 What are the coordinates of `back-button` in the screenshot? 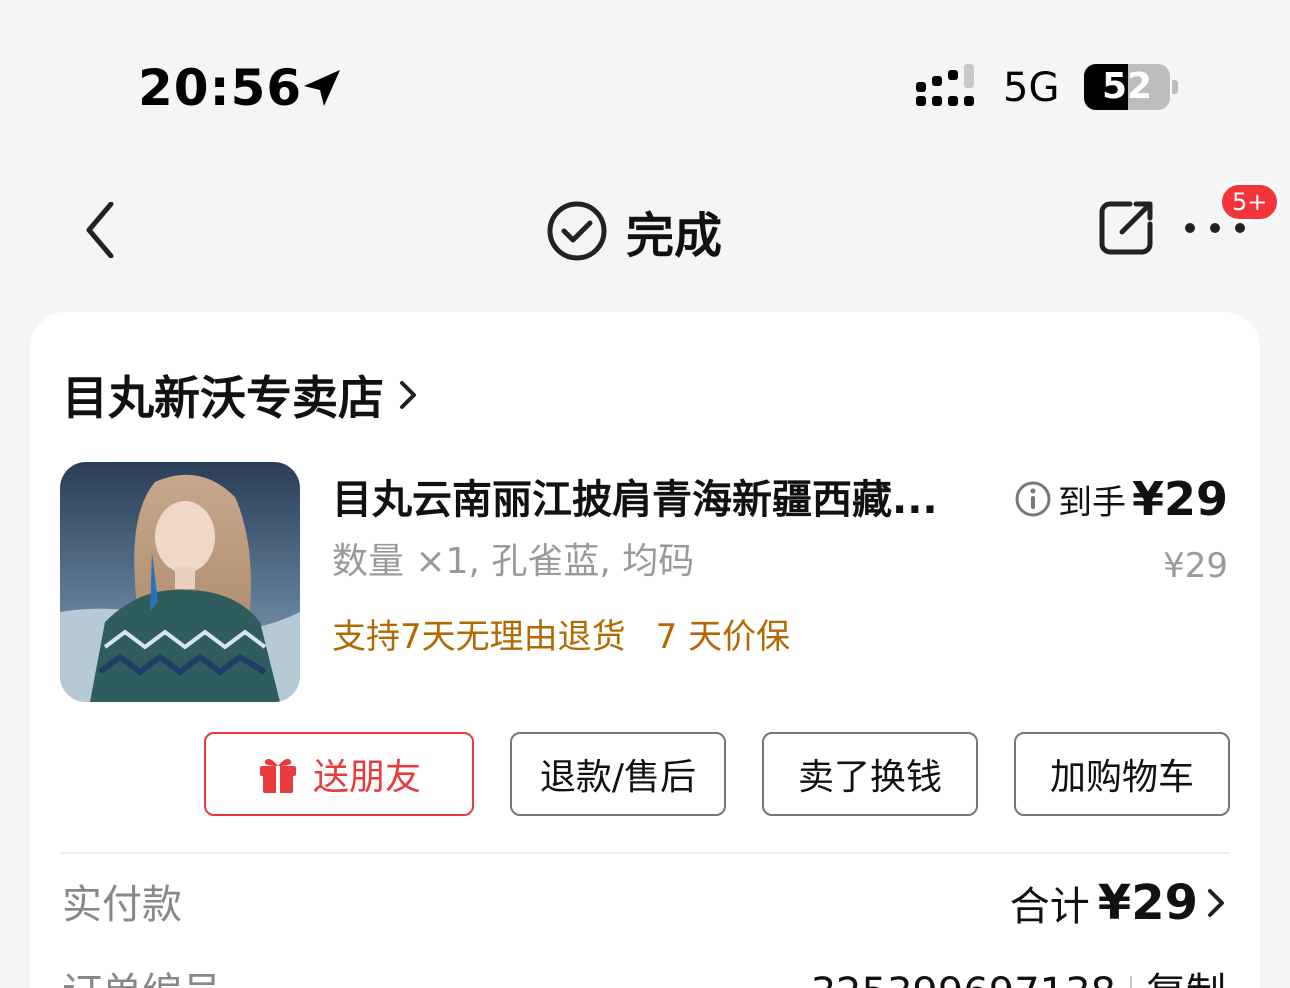 It's located at (100, 230).